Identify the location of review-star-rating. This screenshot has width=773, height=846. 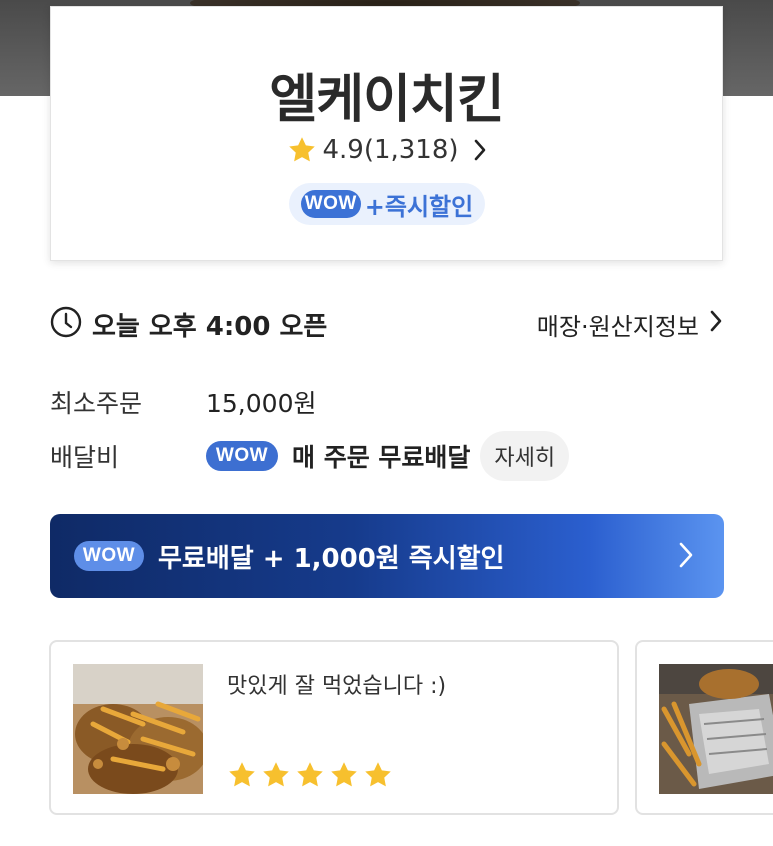
(310, 775).